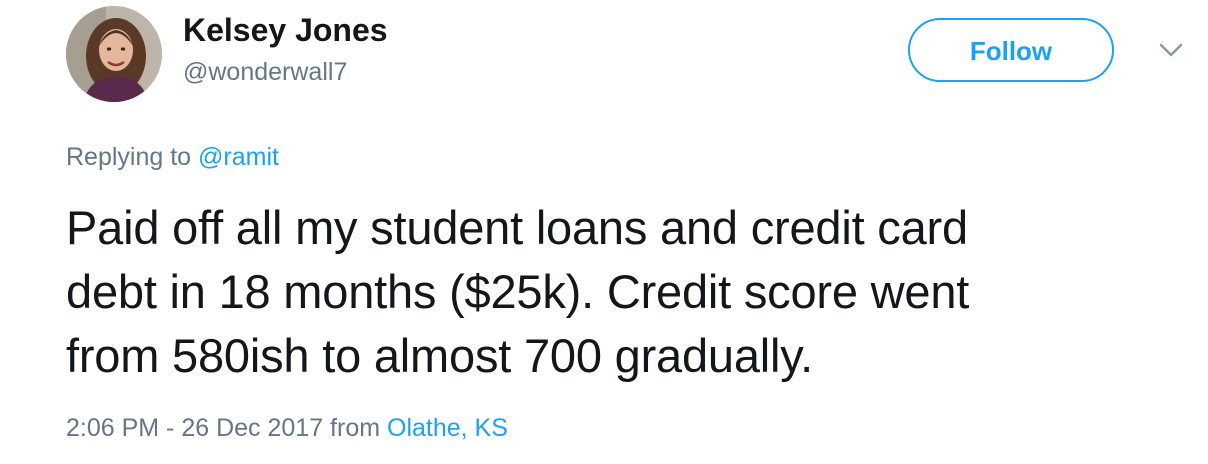 The width and height of the screenshot is (1208, 464). What do you see at coordinates (355, 428) in the screenshot?
I see `from-label: from` at bounding box center [355, 428].